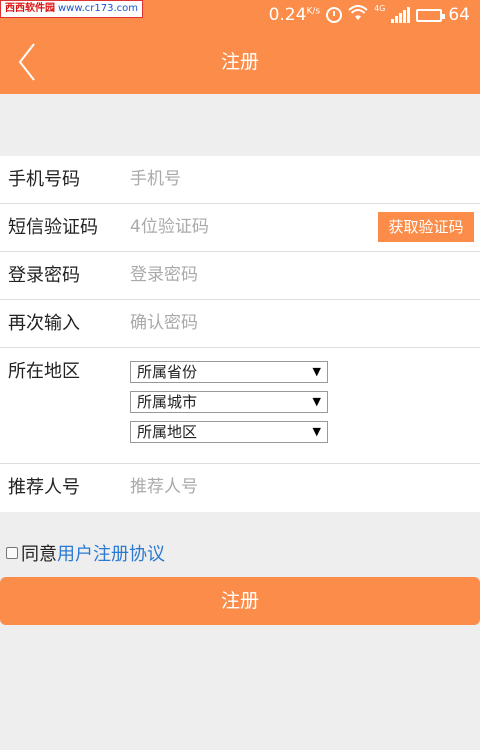  I want to click on phone-row: 手机号码, so click(240, 180).